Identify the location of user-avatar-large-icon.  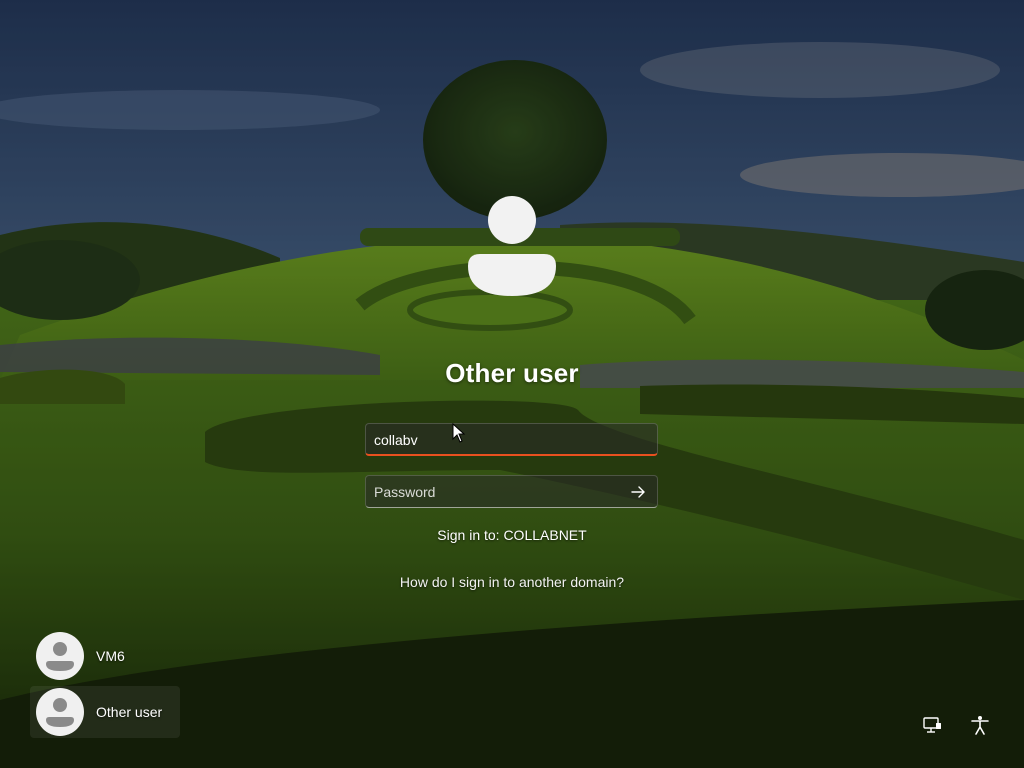
(512, 246).